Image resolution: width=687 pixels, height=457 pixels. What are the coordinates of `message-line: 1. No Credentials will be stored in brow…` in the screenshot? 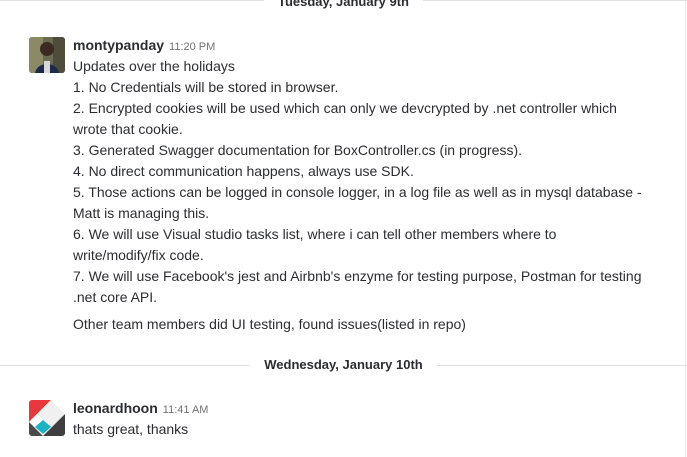 It's located at (206, 87).